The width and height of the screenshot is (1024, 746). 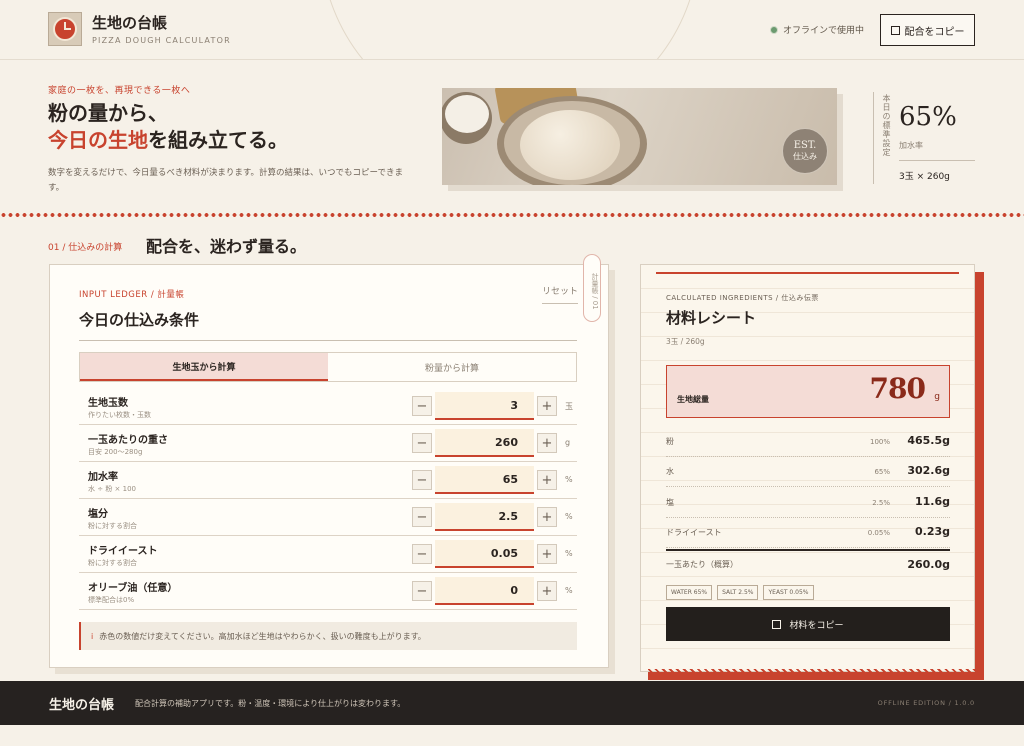 What do you see at coordinates (328, 480) in the screenshot?
I see `input-row-hydration: 加水率 水 ÷ 粉 × 100 − 65 + %` at bounding box center [328, 480].